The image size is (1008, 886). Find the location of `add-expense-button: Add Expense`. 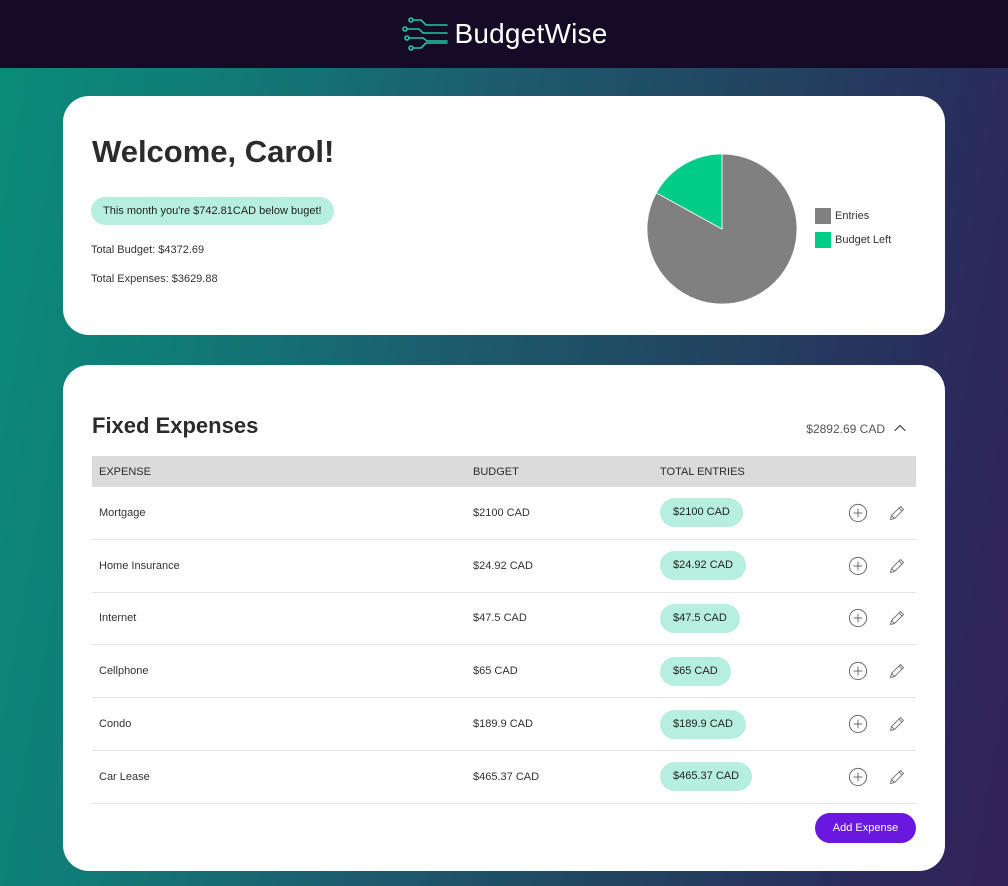

add-expense-button: Add Expense is located at coordinates (865, 828).